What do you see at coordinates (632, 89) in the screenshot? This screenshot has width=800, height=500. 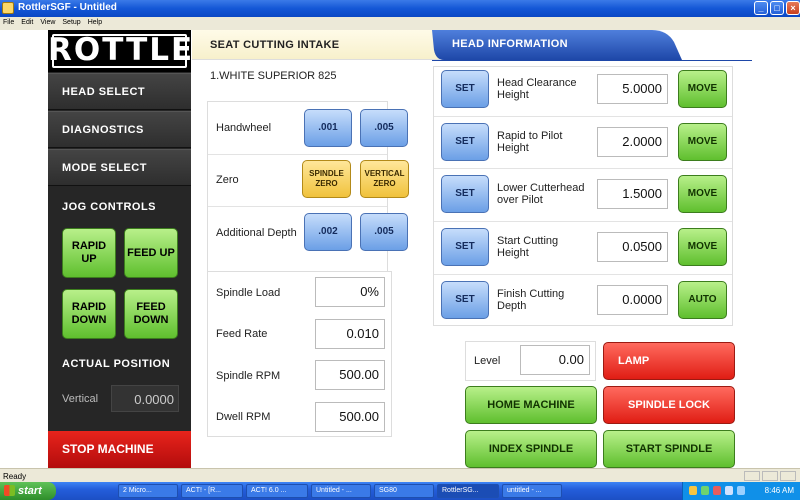 I see `head-clearance-value: 5.0000` at bounding box center [632, 89].